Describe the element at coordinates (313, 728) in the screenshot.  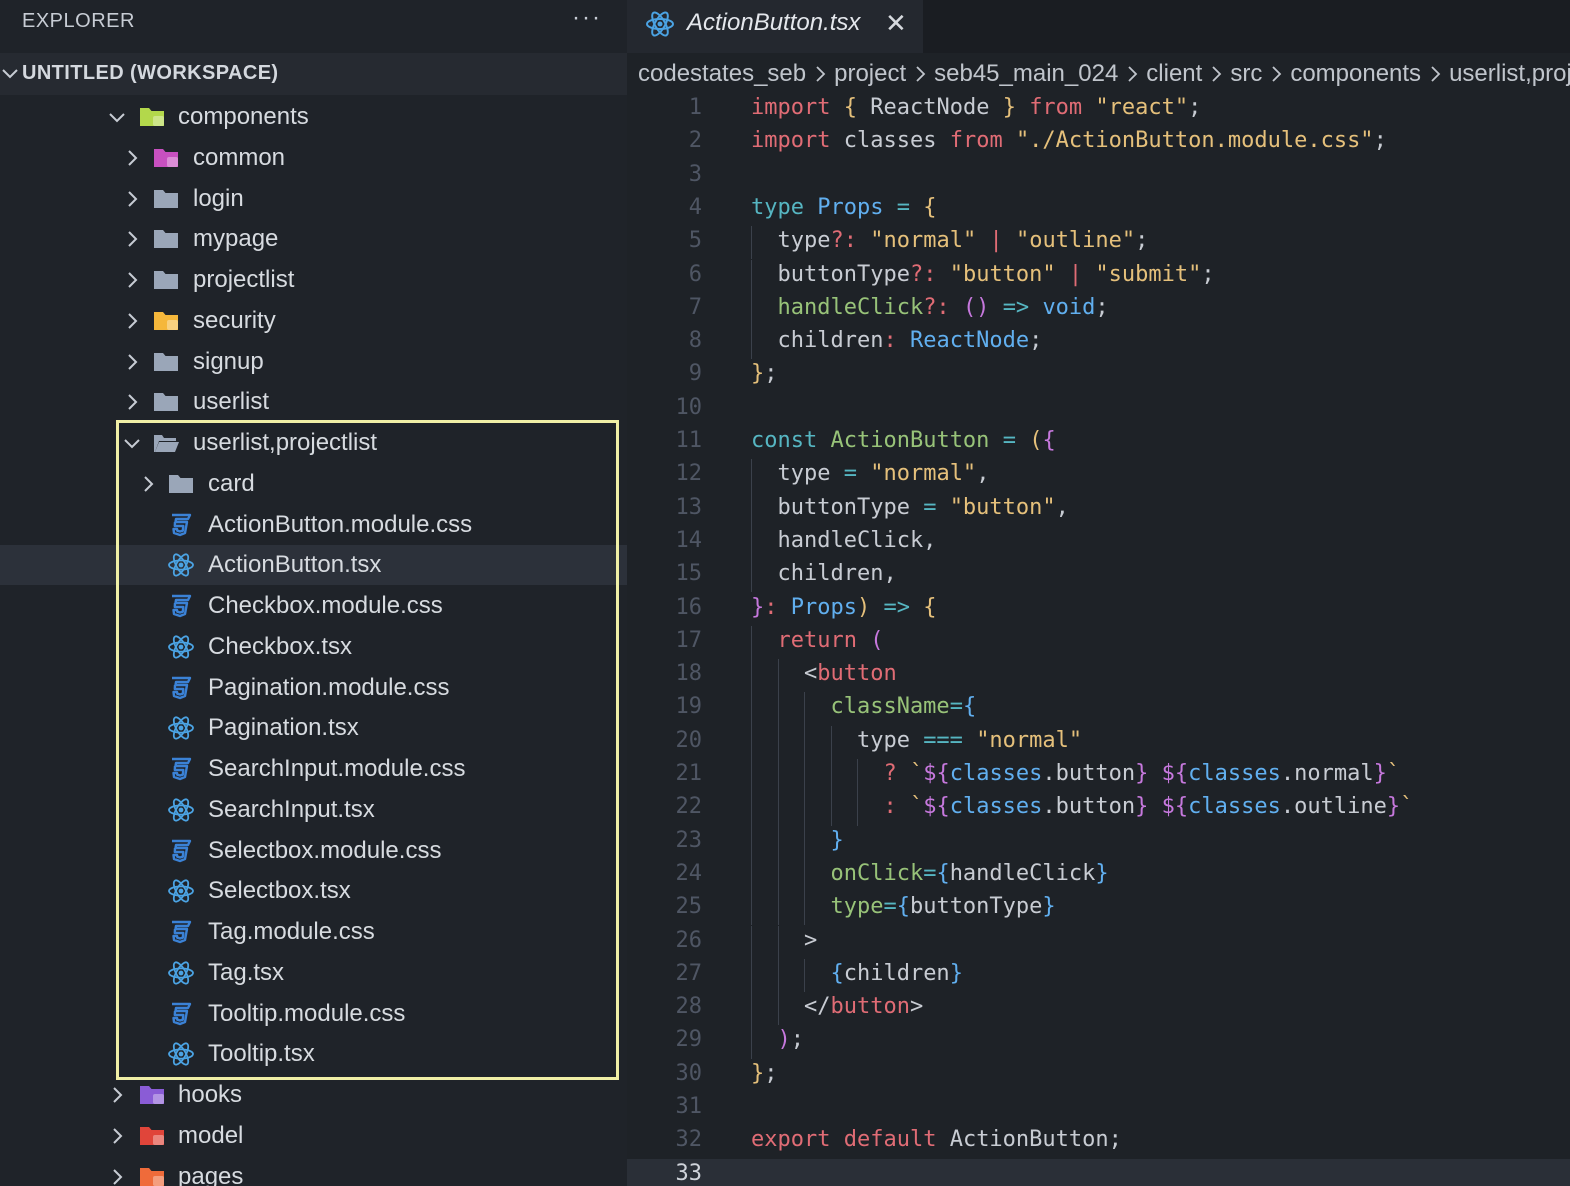
I see `tree-item-pagination-tsx: Pagination.tsx` at that location.